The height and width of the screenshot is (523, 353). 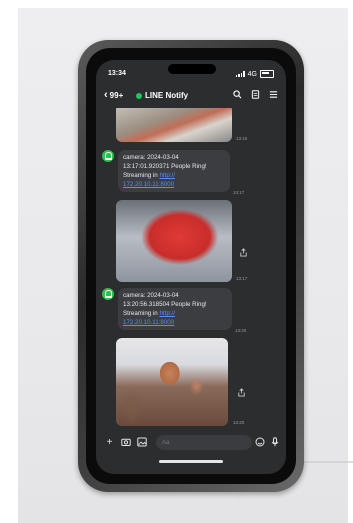 I want to click on chevron-left-icon: ‹, so click(x=106, y=95).